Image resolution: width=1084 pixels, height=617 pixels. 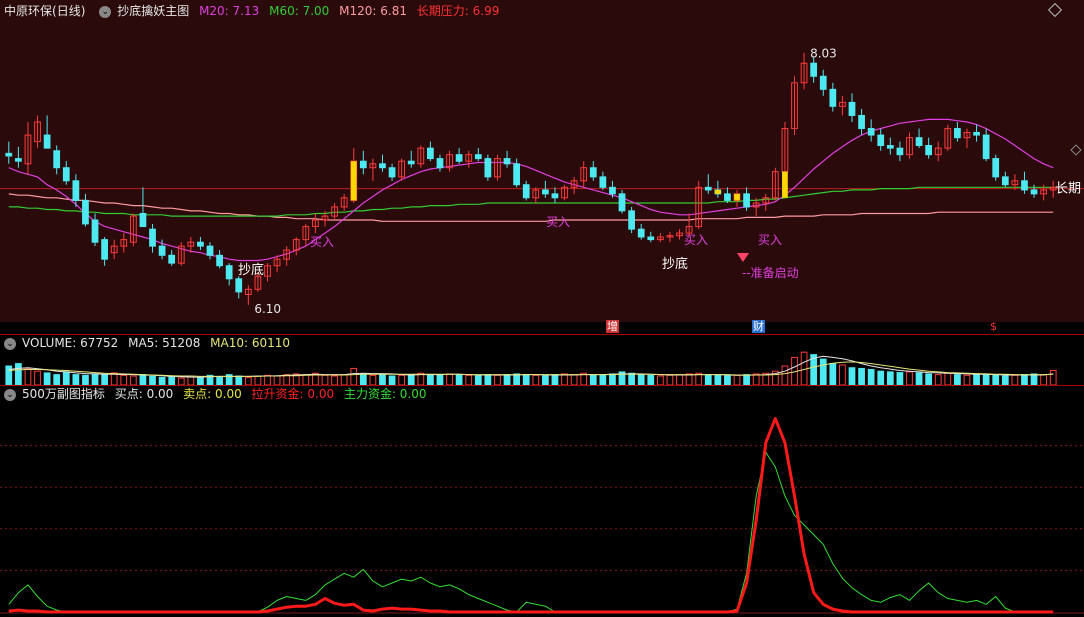 I want to click on annotation-bottom-1: 抄底, so click(x=251, y=270).